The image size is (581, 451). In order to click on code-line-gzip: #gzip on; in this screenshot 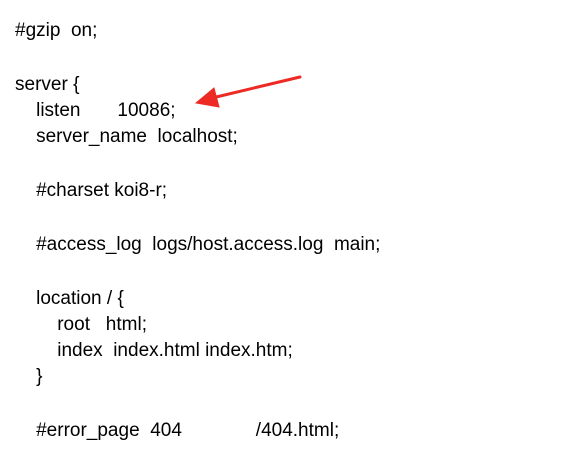, I will do `click(56, 30)`.